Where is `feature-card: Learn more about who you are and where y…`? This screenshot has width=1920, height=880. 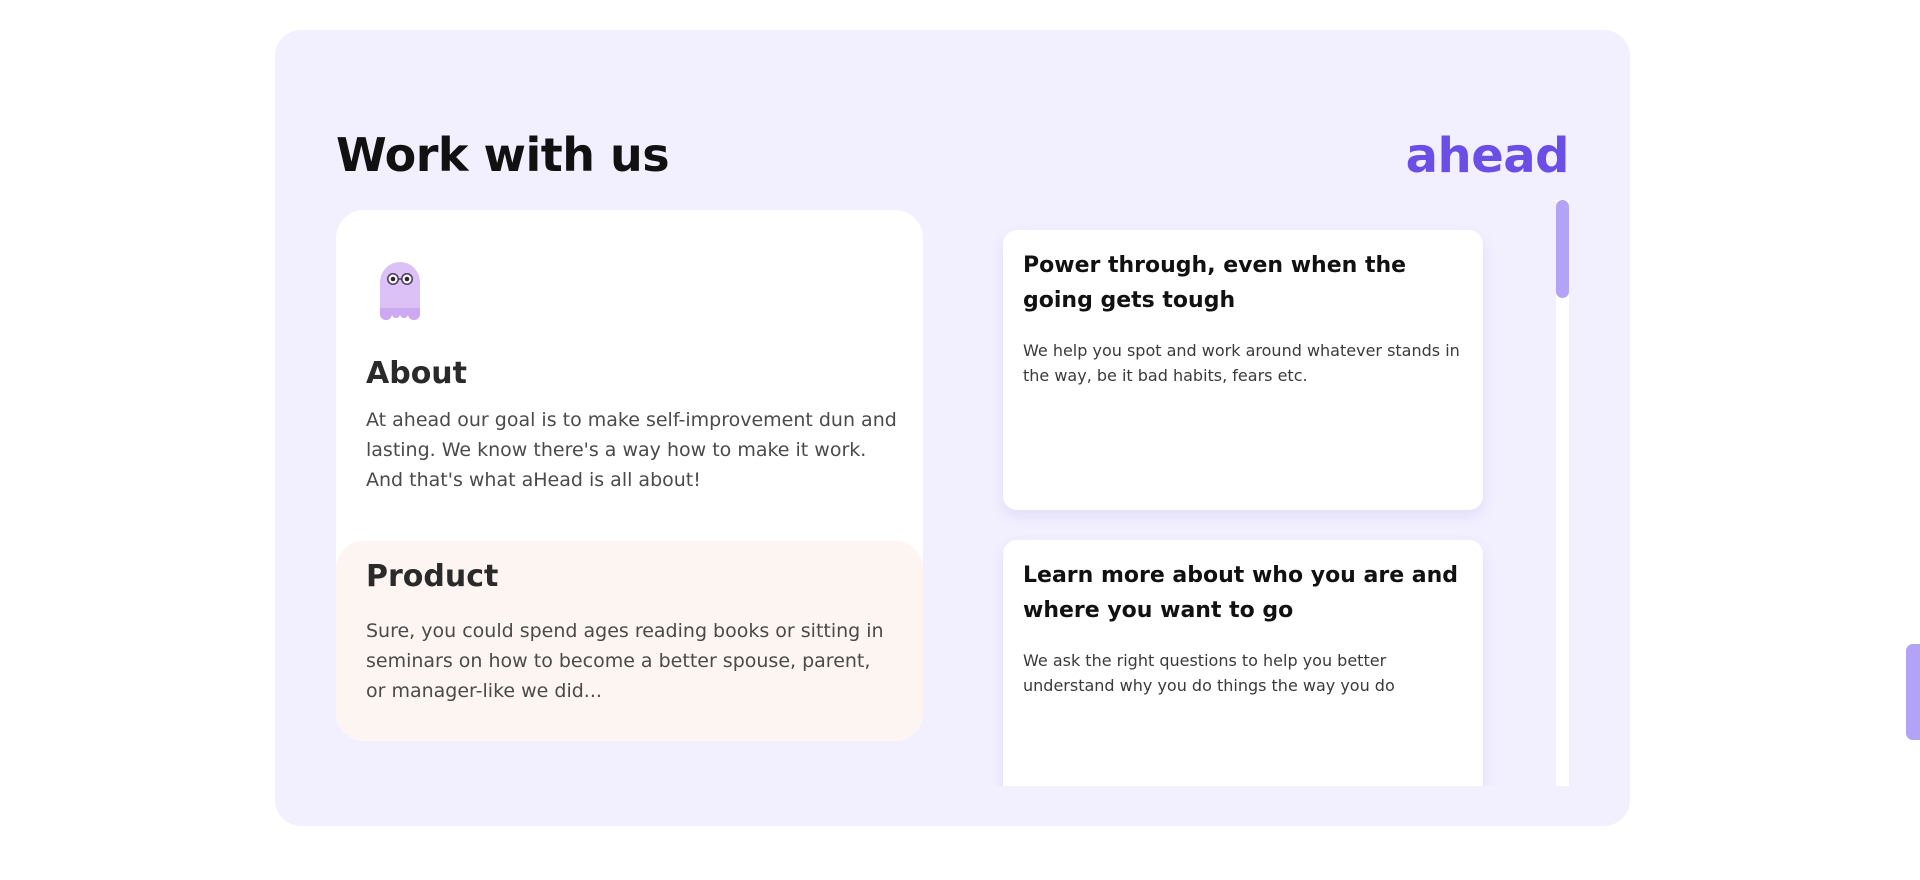 feature-card: Learn more about who you are and where y… is located at coordinates (1243, 663).